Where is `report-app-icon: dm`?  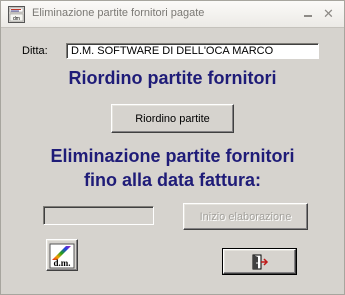 report-app-icon: dm is located at coordinates (16, 14).